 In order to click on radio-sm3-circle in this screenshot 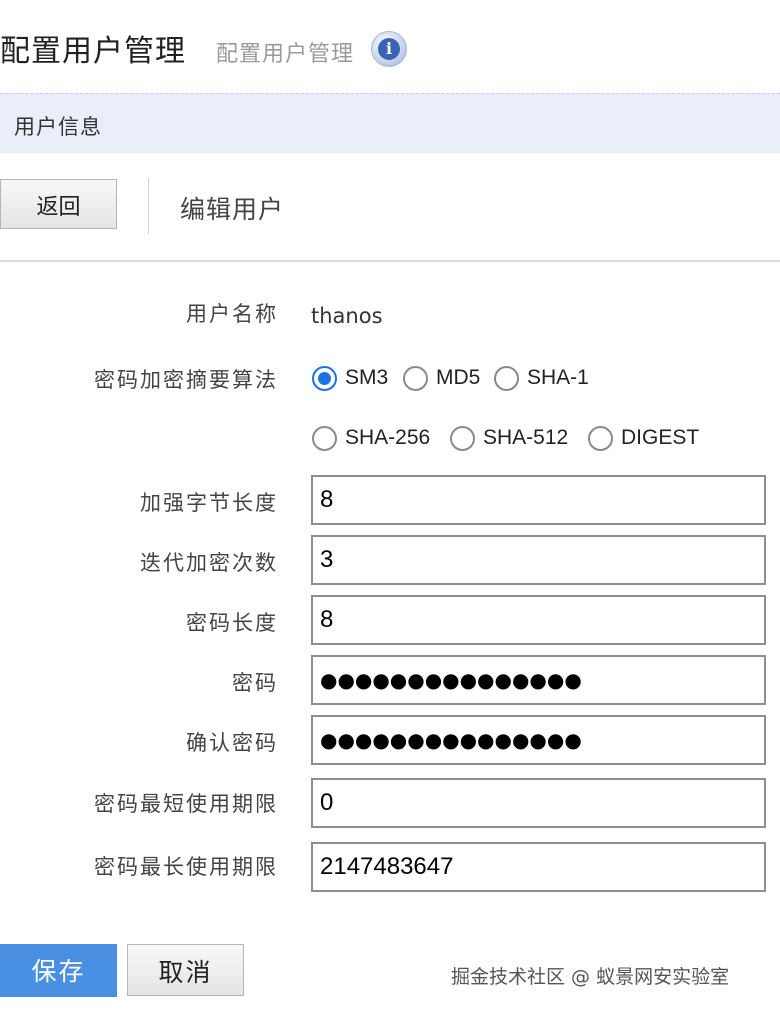, I will do `click(324, 378)`.